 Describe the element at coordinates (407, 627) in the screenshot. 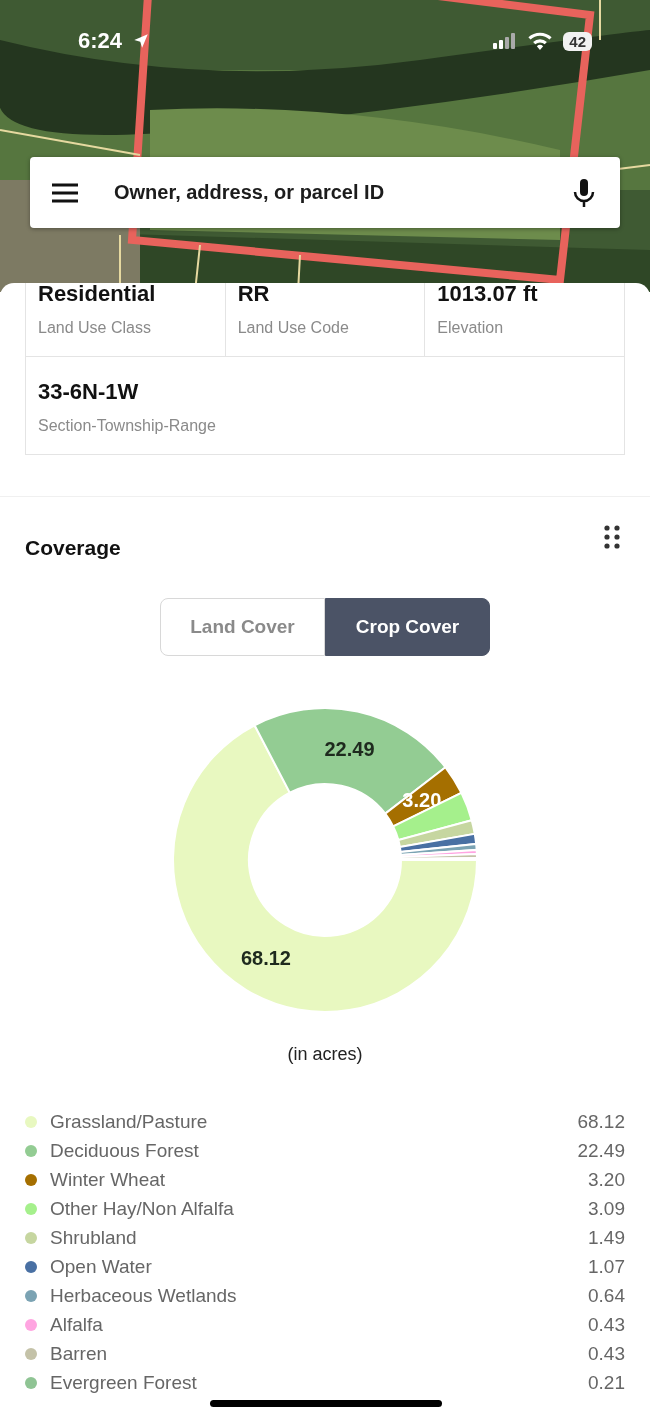

I see `segment-tab: Crop Cover` at that location.